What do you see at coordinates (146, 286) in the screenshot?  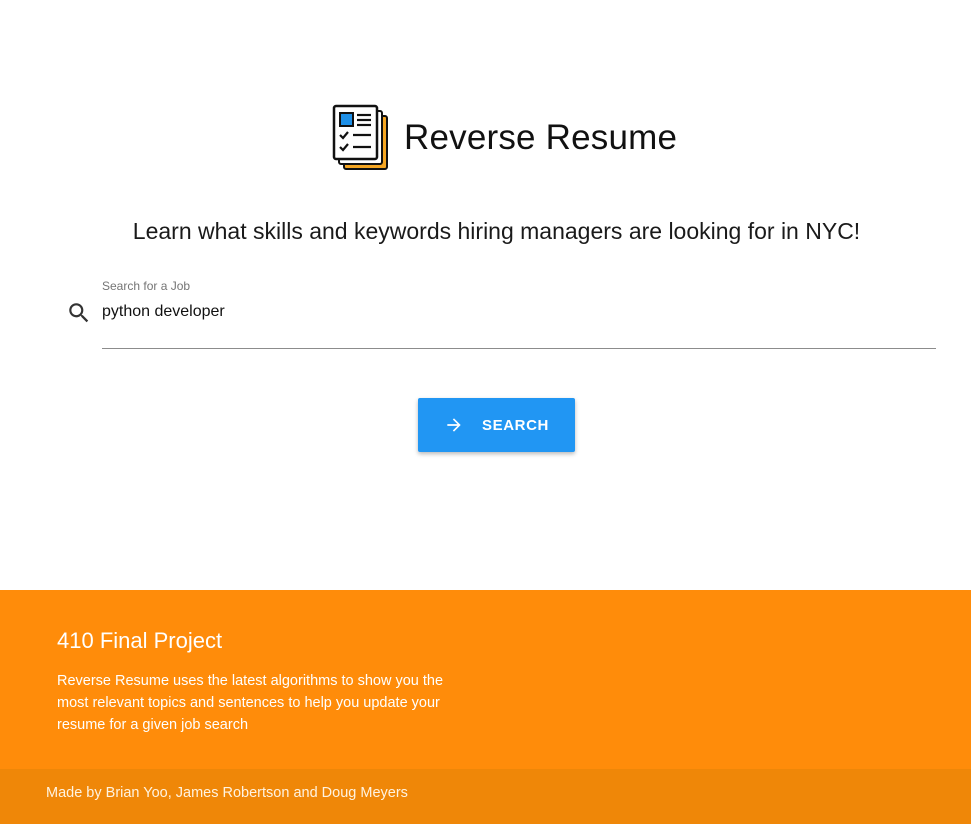 I see `search-field-label: Search for a Job` at bounding box center [146, 286].